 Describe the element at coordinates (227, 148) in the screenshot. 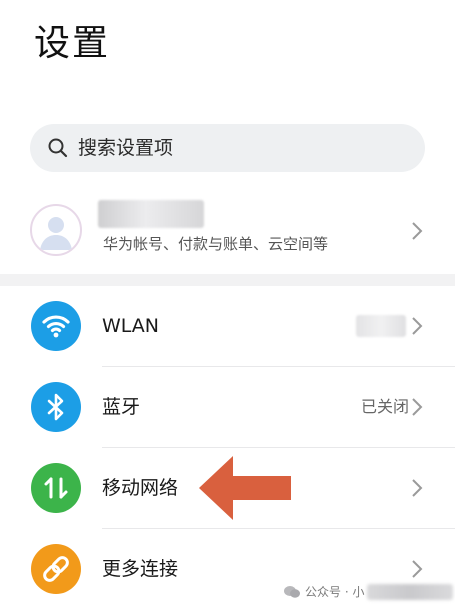

I see `search-bar: 搜索设置项` at that location.